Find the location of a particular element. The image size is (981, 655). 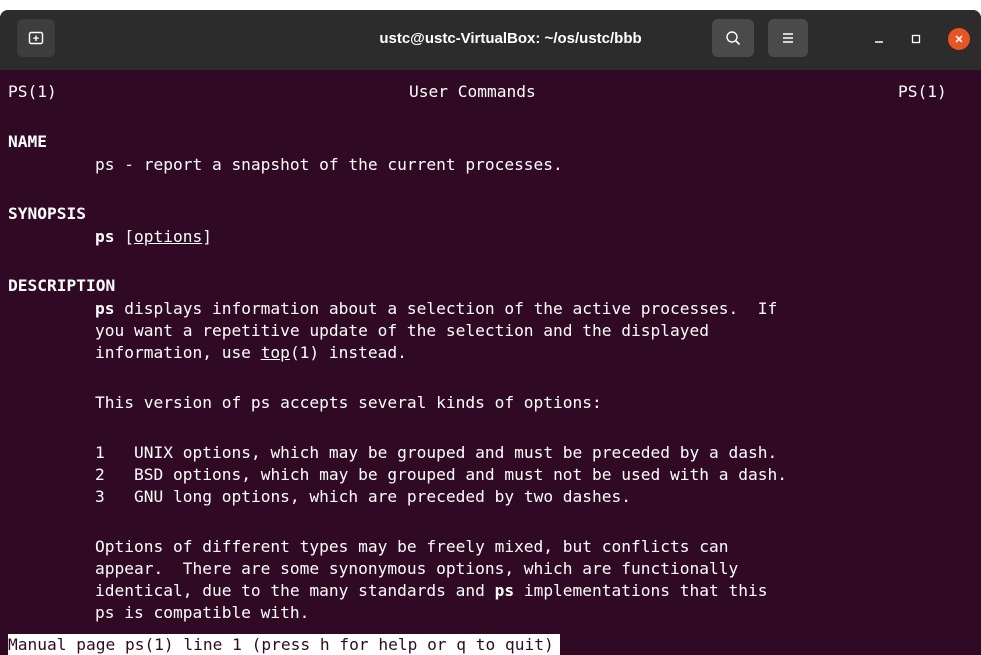

description-line-3-pre: information, use is located at coordinates (178, 352).